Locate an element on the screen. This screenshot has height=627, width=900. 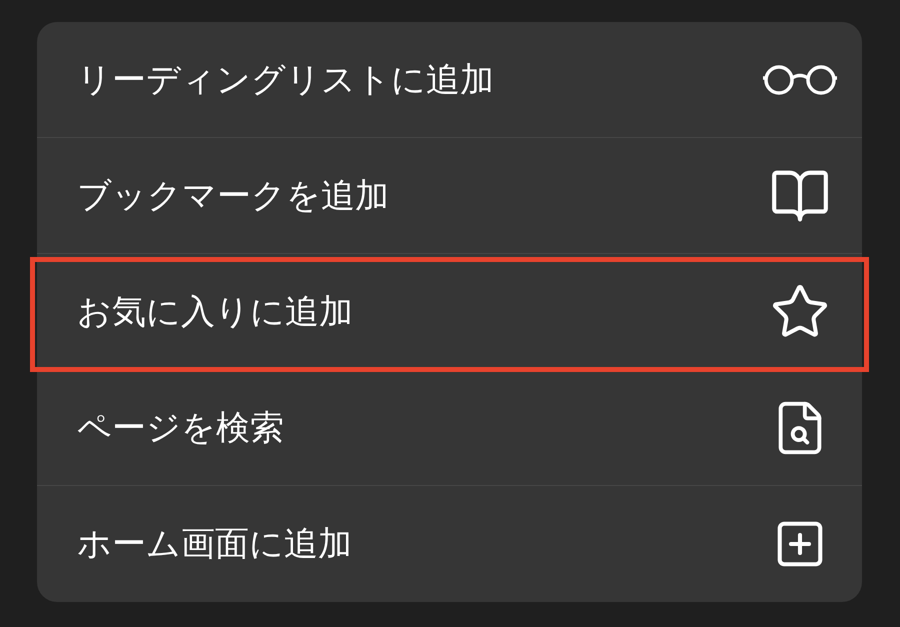
menu-item: リーディングリストに追加 is located at coordinates (285, 79).